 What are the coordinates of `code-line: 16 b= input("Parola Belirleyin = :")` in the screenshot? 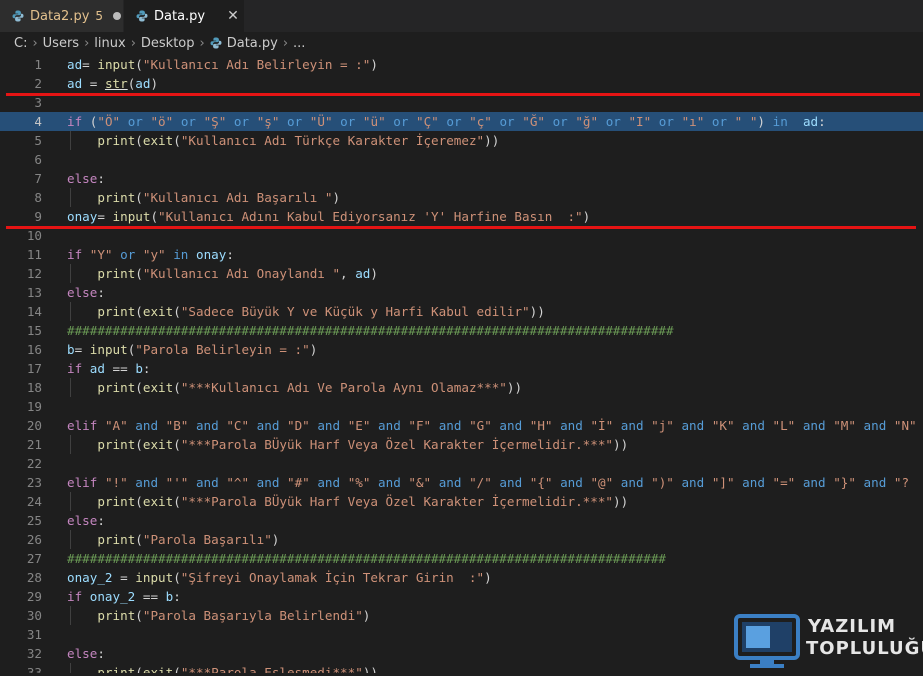 It's located at (461, 349).